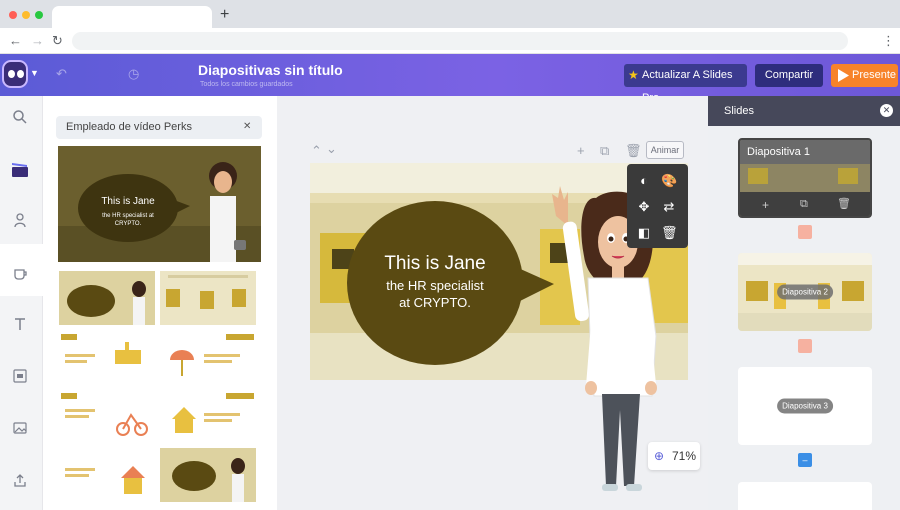 This screenshot has height=510, width=900. What do you see at coordinates (37, 40) in the screenshot?
I see `forward-icon: →` at bounding box center [37, 40].